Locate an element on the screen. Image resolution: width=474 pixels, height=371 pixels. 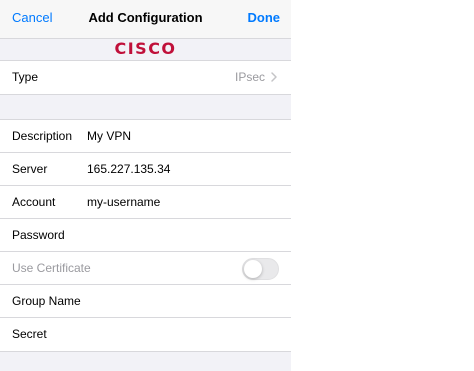
account-row: Account my-username is located at coordinates (145, 202).